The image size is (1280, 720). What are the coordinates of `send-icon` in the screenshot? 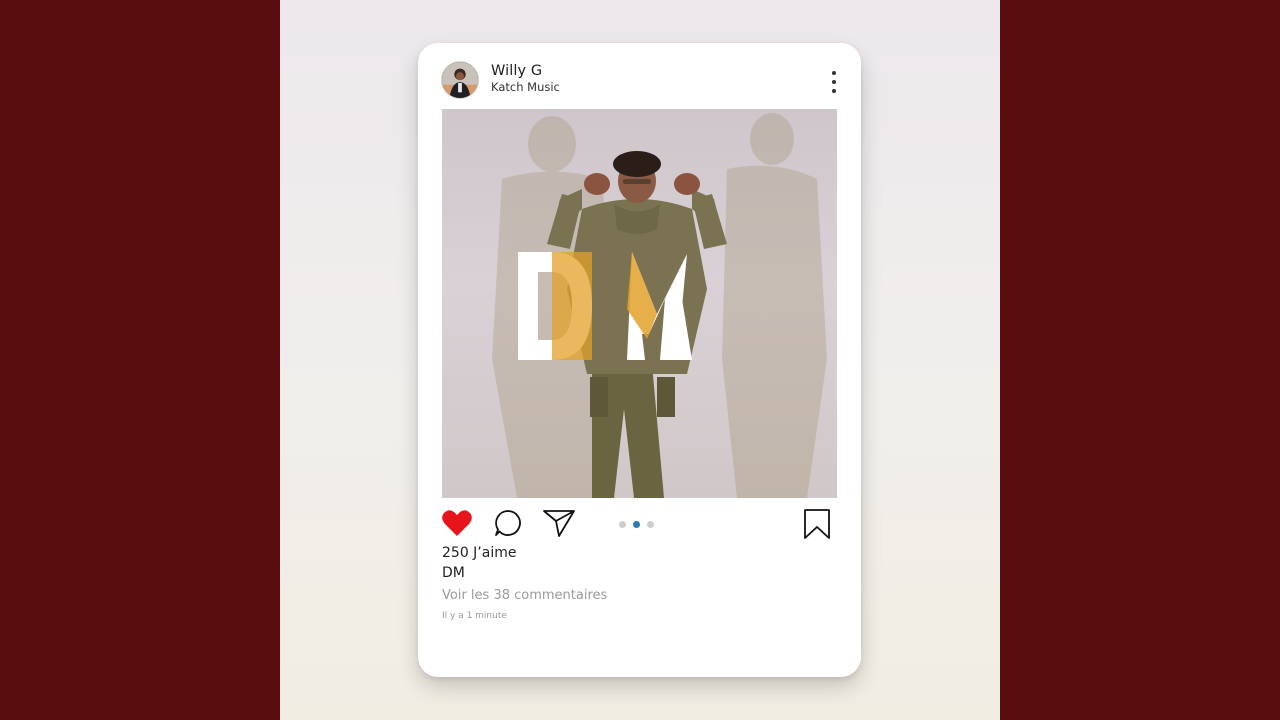 It's located at (559, 523).